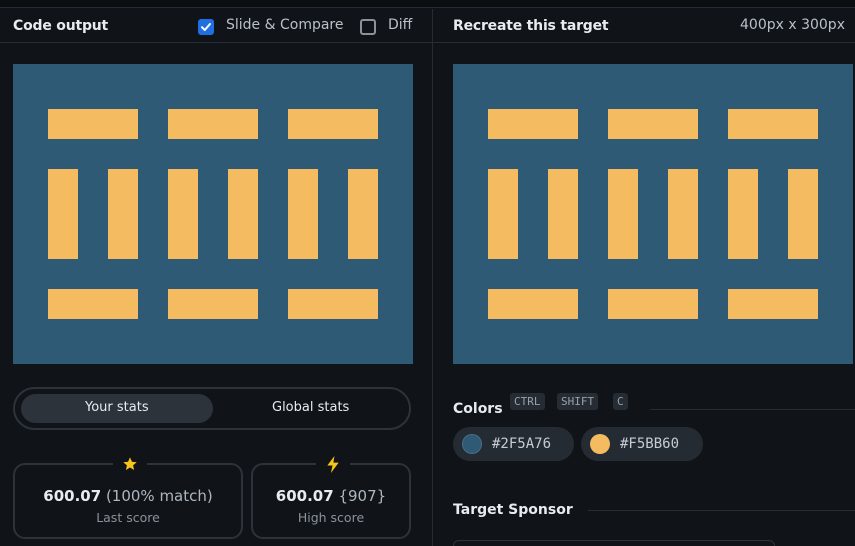 The width and height of the screenshot is (855, 546). I want to click on swatch-hex: #F5BB60, so click(650, 444).